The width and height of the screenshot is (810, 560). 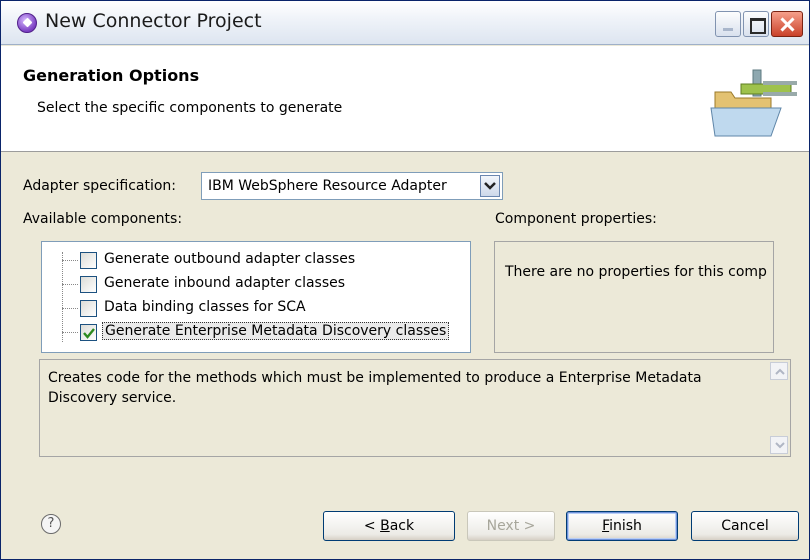 I want to click on close-button, so click(x=787, y=24).